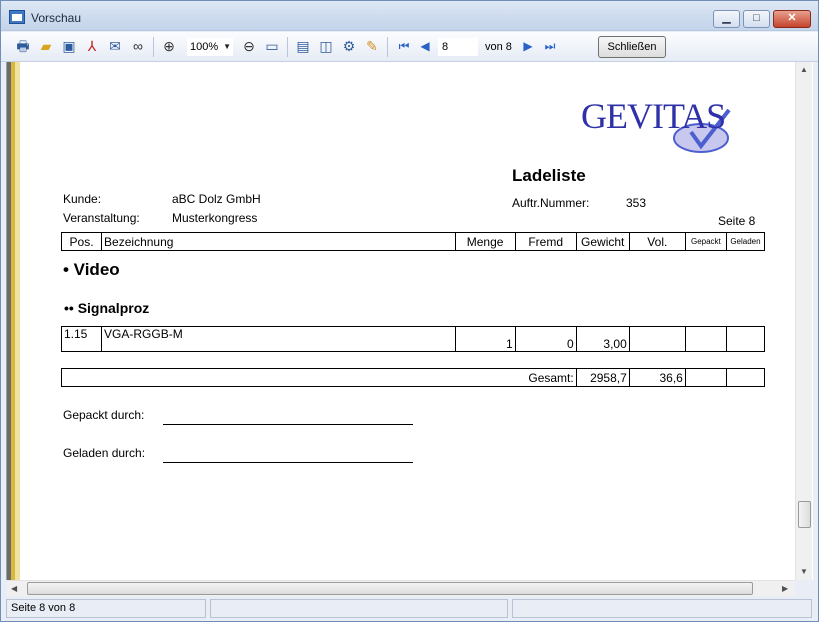 The width and height of the screenshot is (819, 622). Describe the element at coordinates (785, 588) in the screenshot. I see `scroll-right-icon: ▶` at that location.